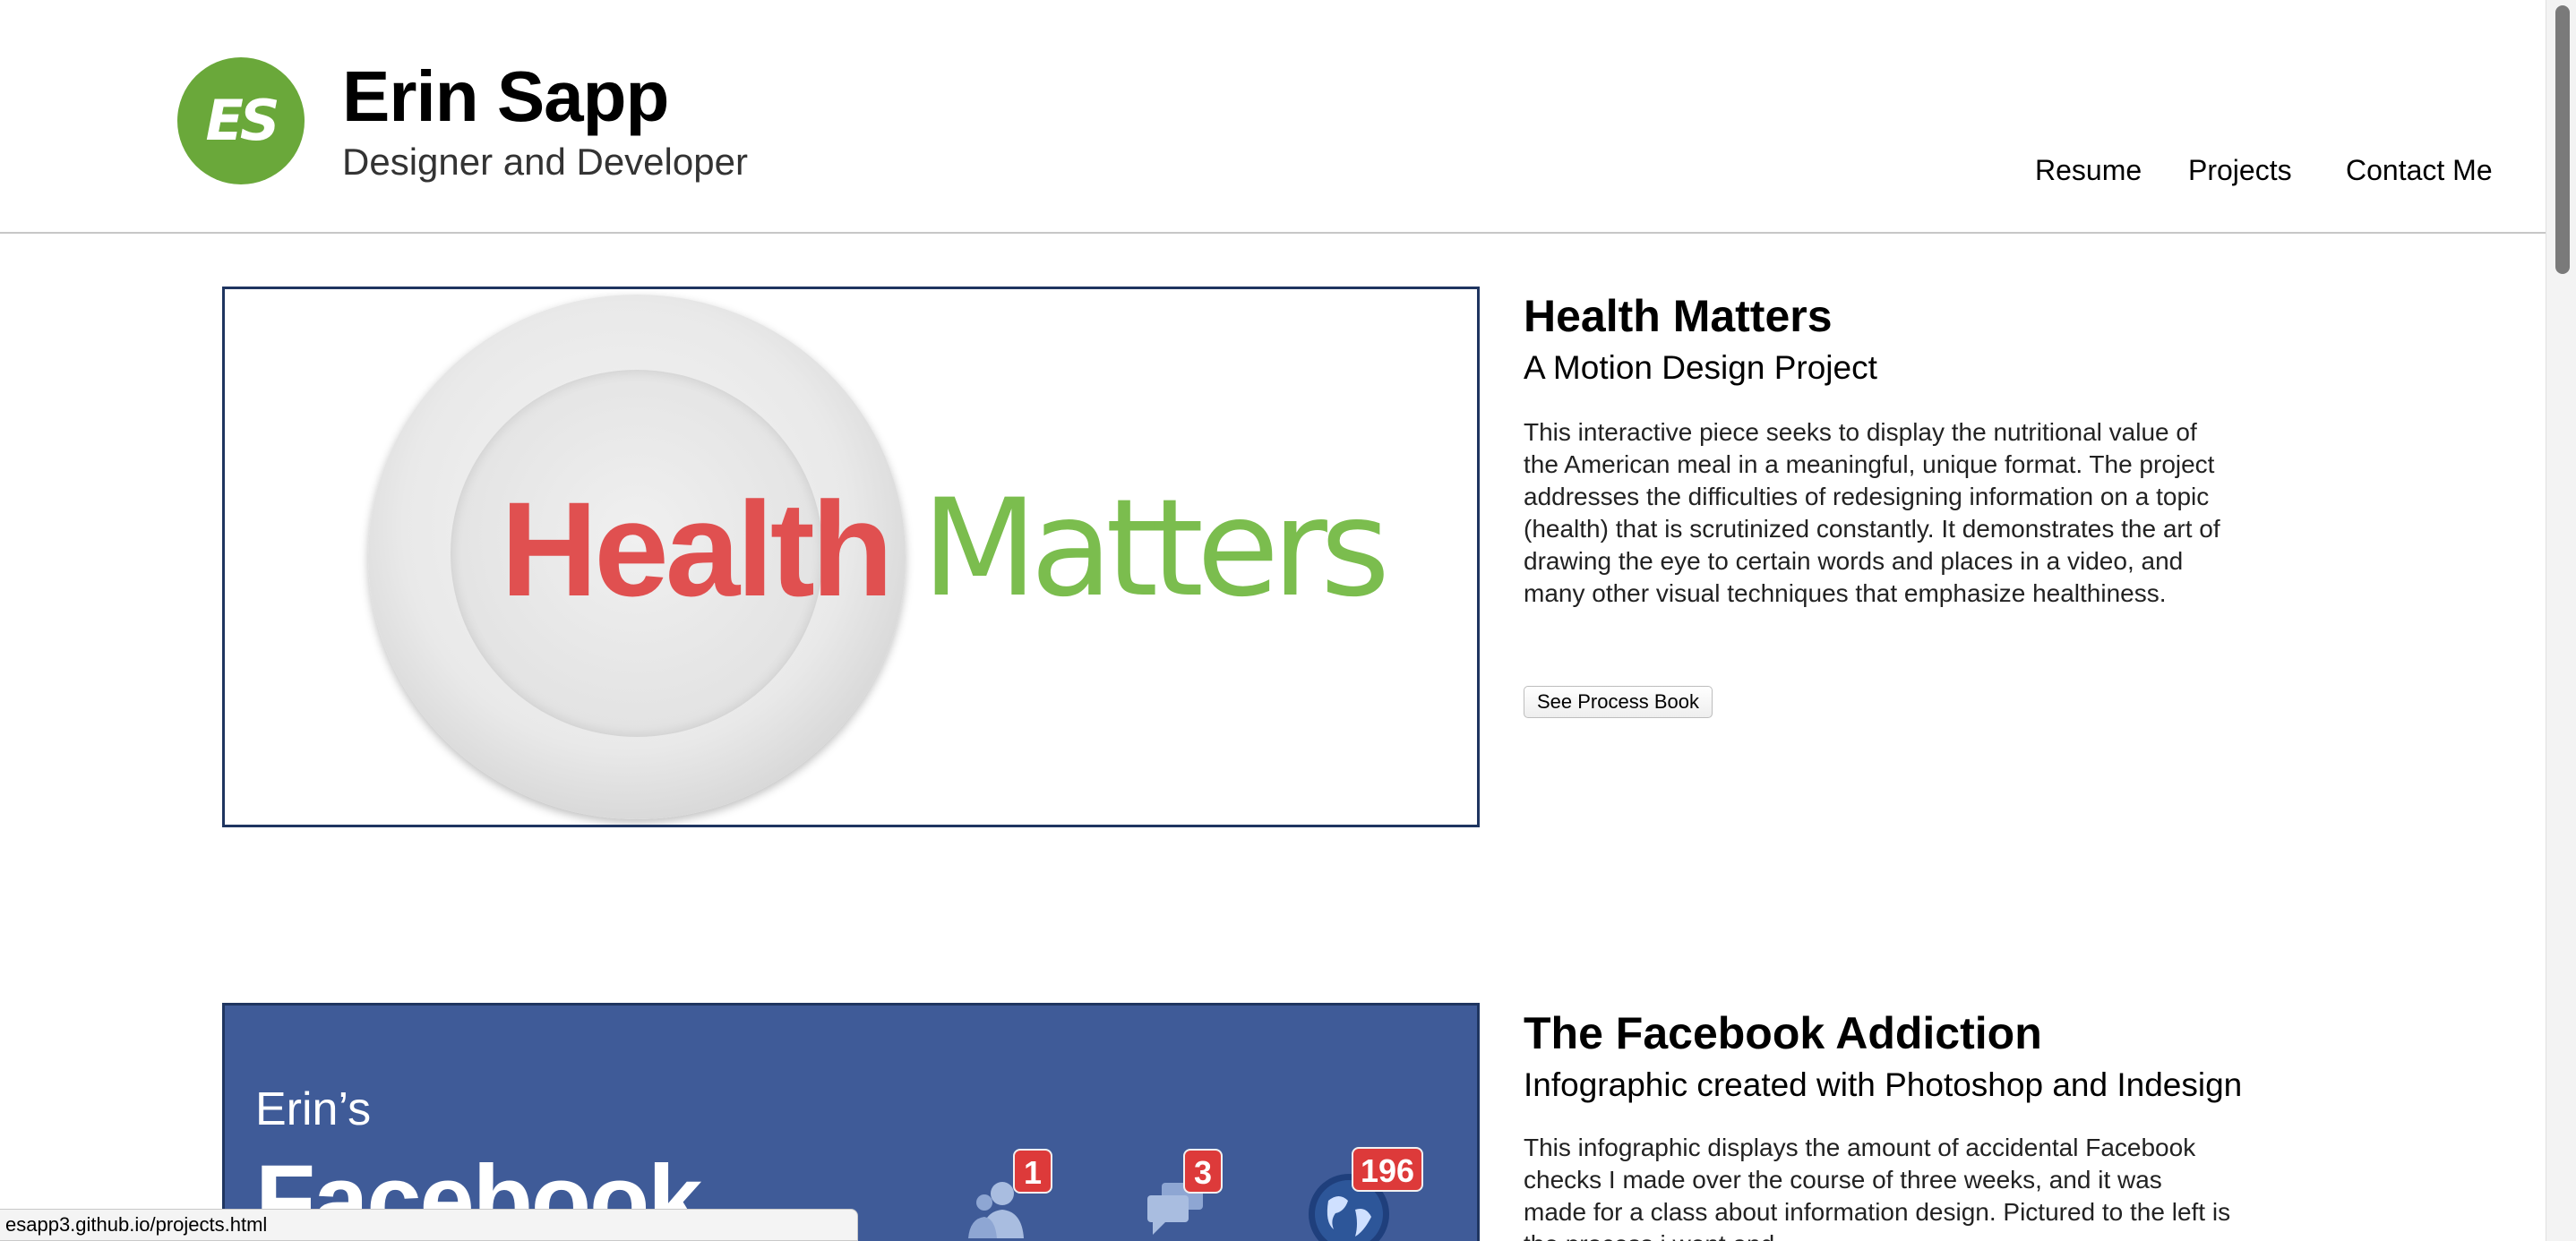  Describe the element at coordinates (313, 1109) in the screenshot. I see `infographic-owner-label: Erin’s` at that location.